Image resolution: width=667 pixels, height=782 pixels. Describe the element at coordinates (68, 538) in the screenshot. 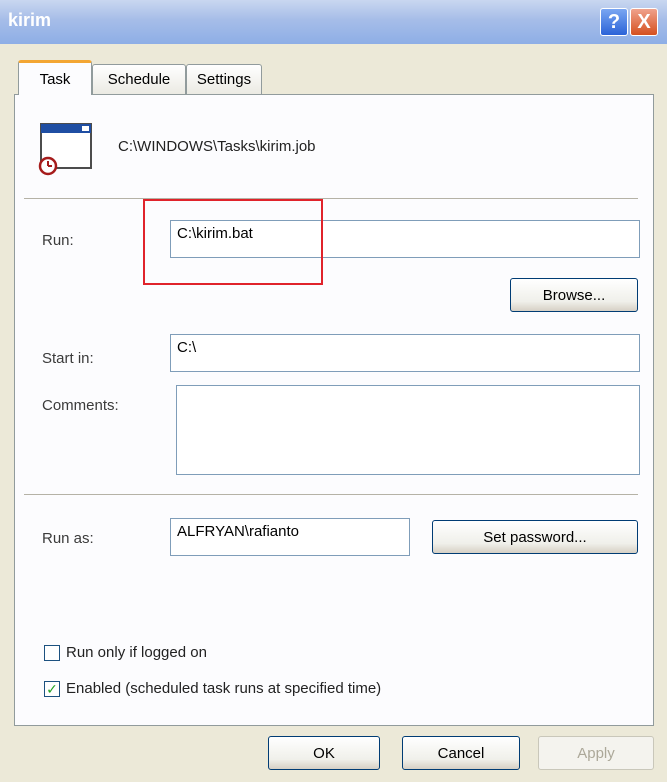

I see `run-as-label: Run as:` at that location.